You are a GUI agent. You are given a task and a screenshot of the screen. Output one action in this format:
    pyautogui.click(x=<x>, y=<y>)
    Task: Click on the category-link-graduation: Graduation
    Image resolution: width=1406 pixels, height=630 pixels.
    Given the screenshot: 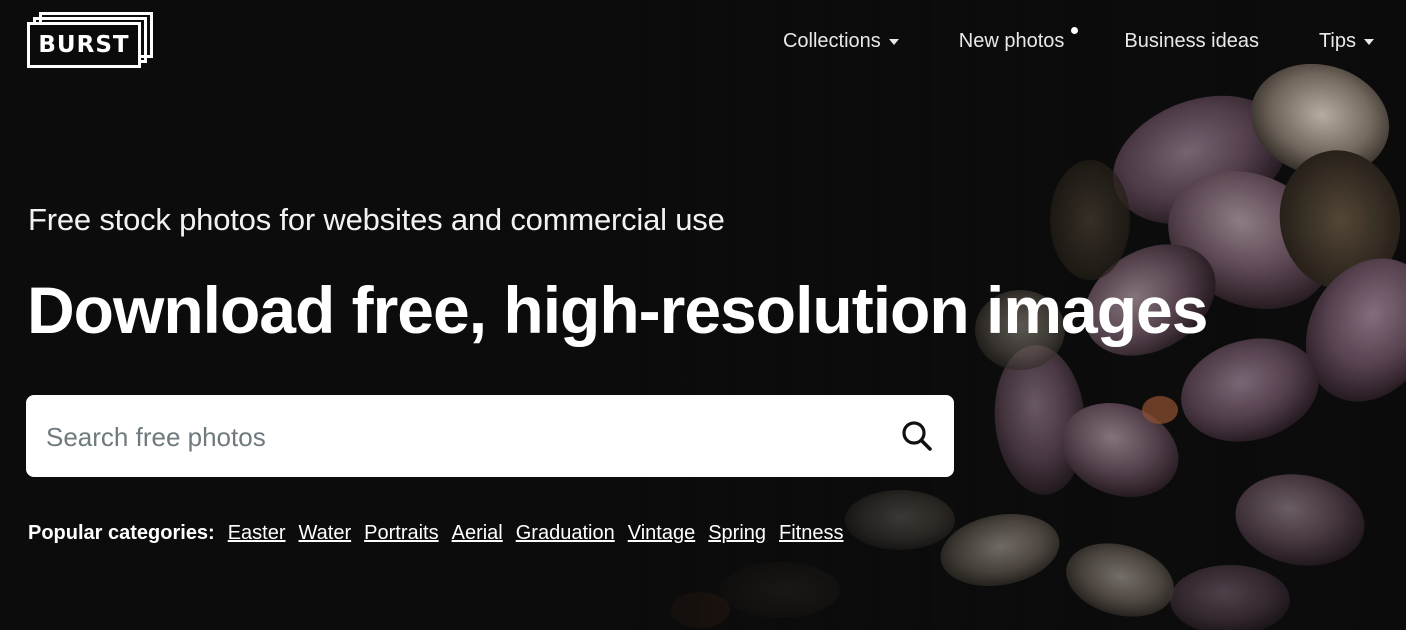 What is the action you would take?
    pyautogui.click(x=565, y=533)
    